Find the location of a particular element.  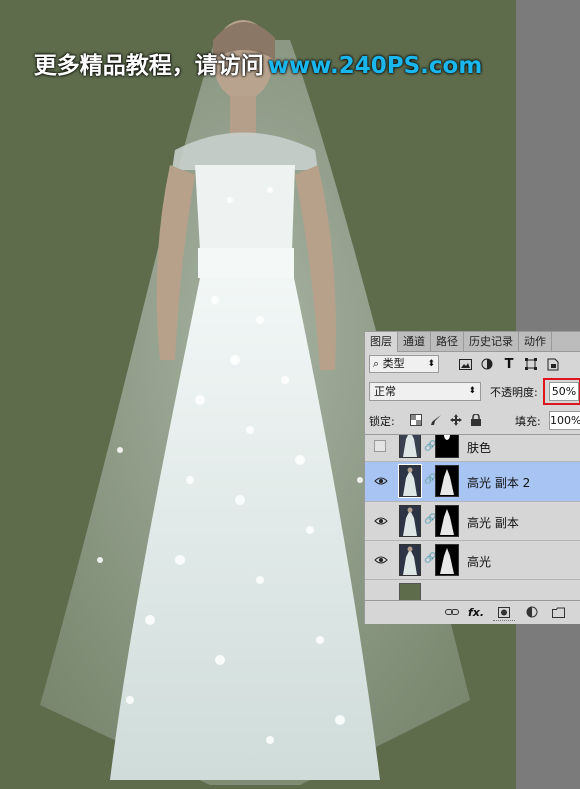

highlight-annotation-box is located at coordinates (561, 391).